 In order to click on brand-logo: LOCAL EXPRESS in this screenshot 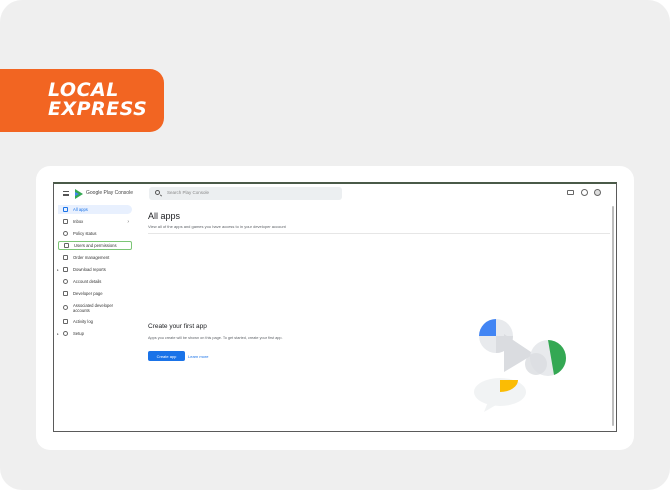, I will do `click(82, 100)`.